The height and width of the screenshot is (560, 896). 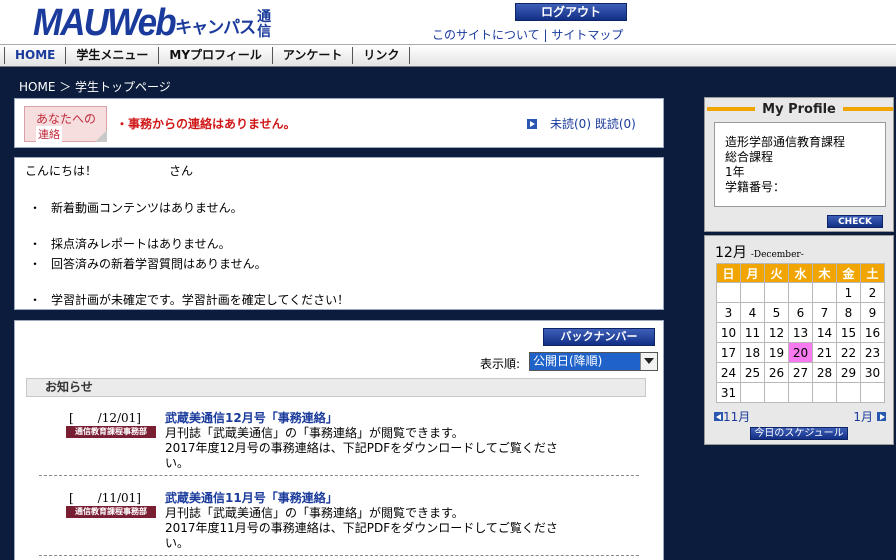 What do you see at coordinates (752, 332) in the screenshot?
I see `calendar-day-cell: 11` at bounding box center [752, 332].